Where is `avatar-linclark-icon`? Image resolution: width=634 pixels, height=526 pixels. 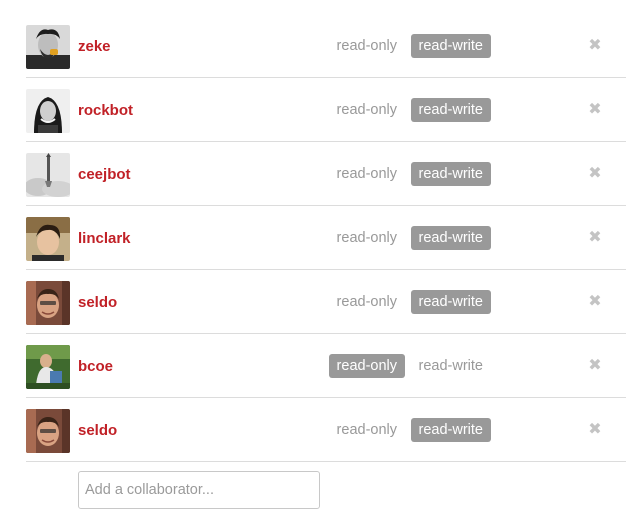 avatar-linclark-icon is located at coordinates (48, 239).